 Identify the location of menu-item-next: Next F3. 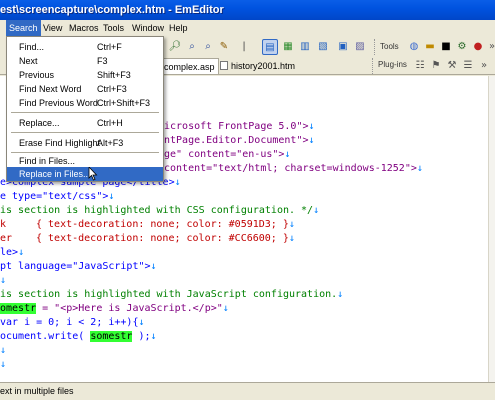
(85, 61).